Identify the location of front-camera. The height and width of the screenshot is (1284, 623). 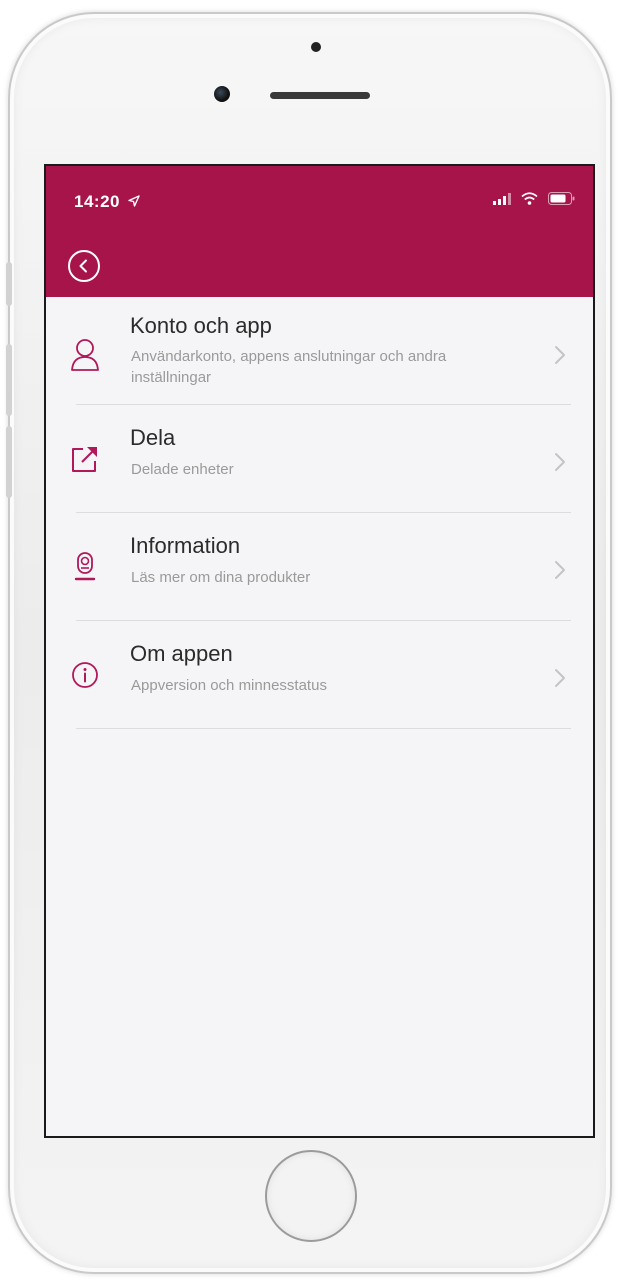
(222, 94).